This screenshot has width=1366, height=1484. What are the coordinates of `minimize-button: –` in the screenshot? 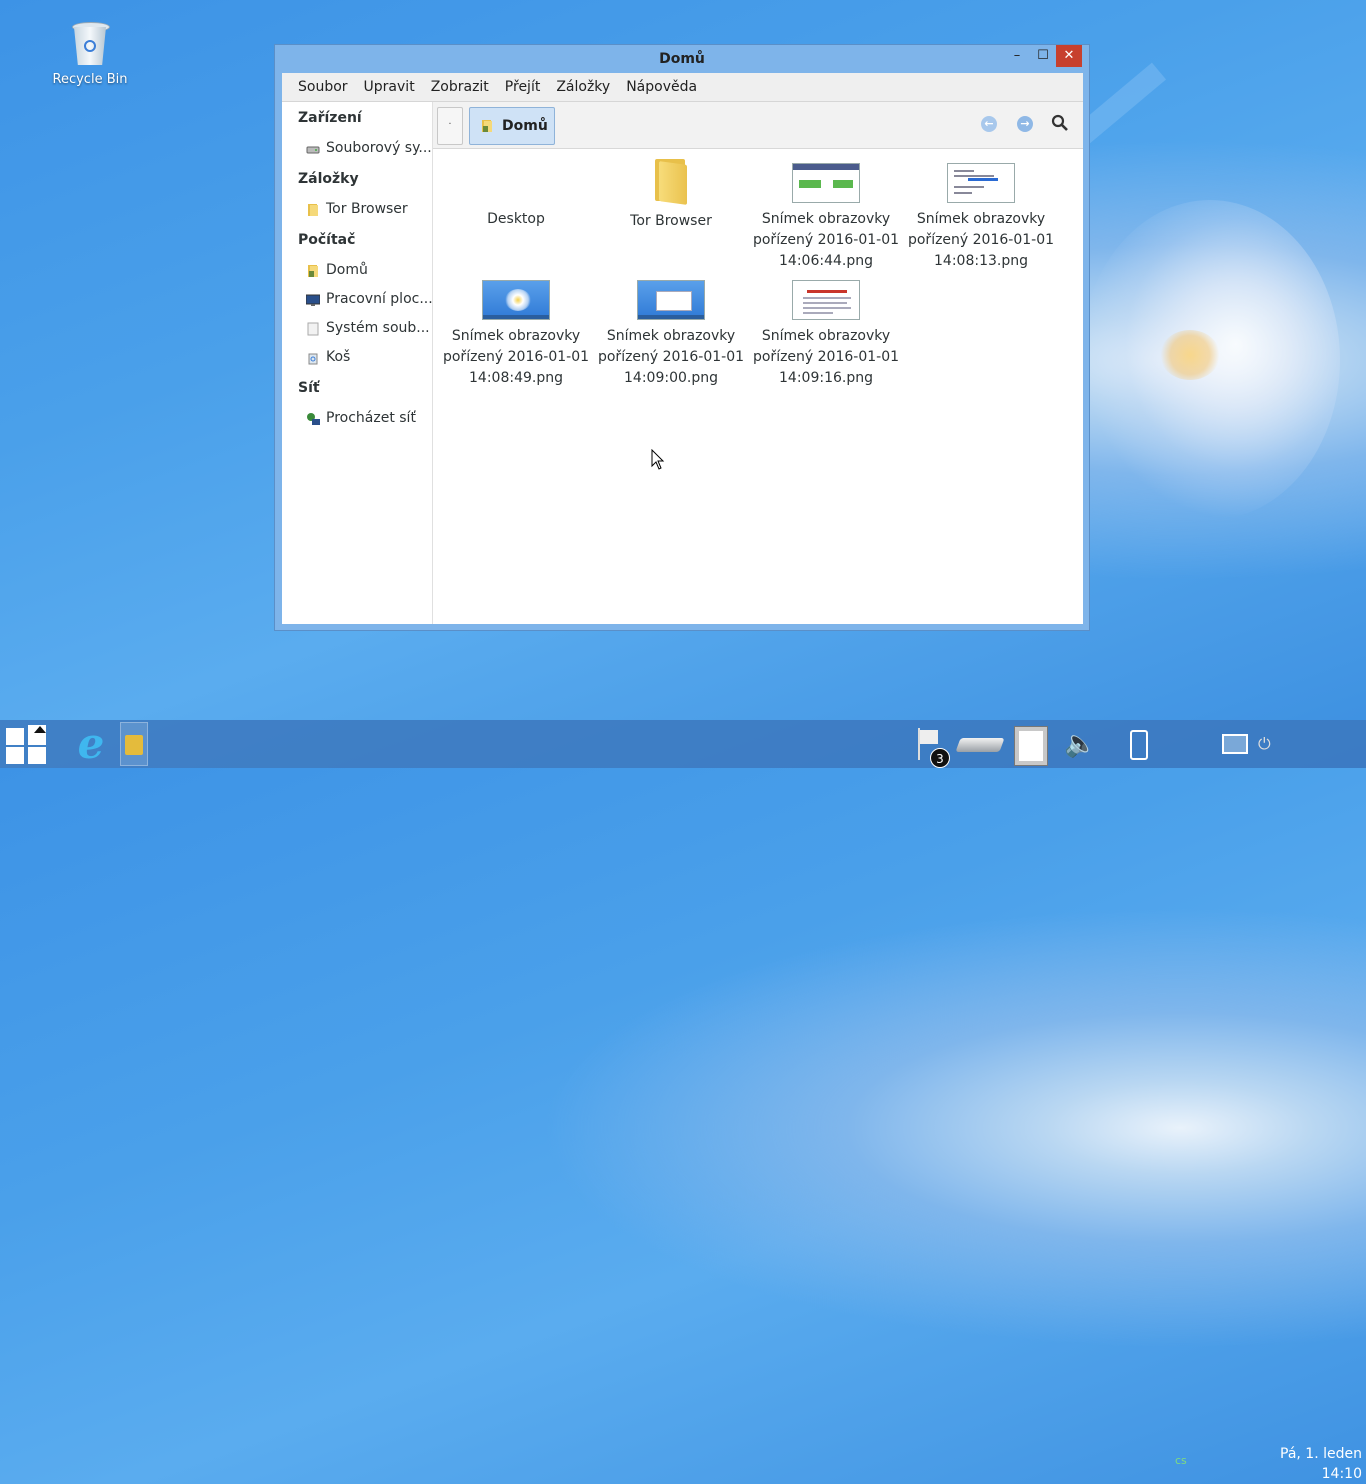 It's located at (1017, 56).